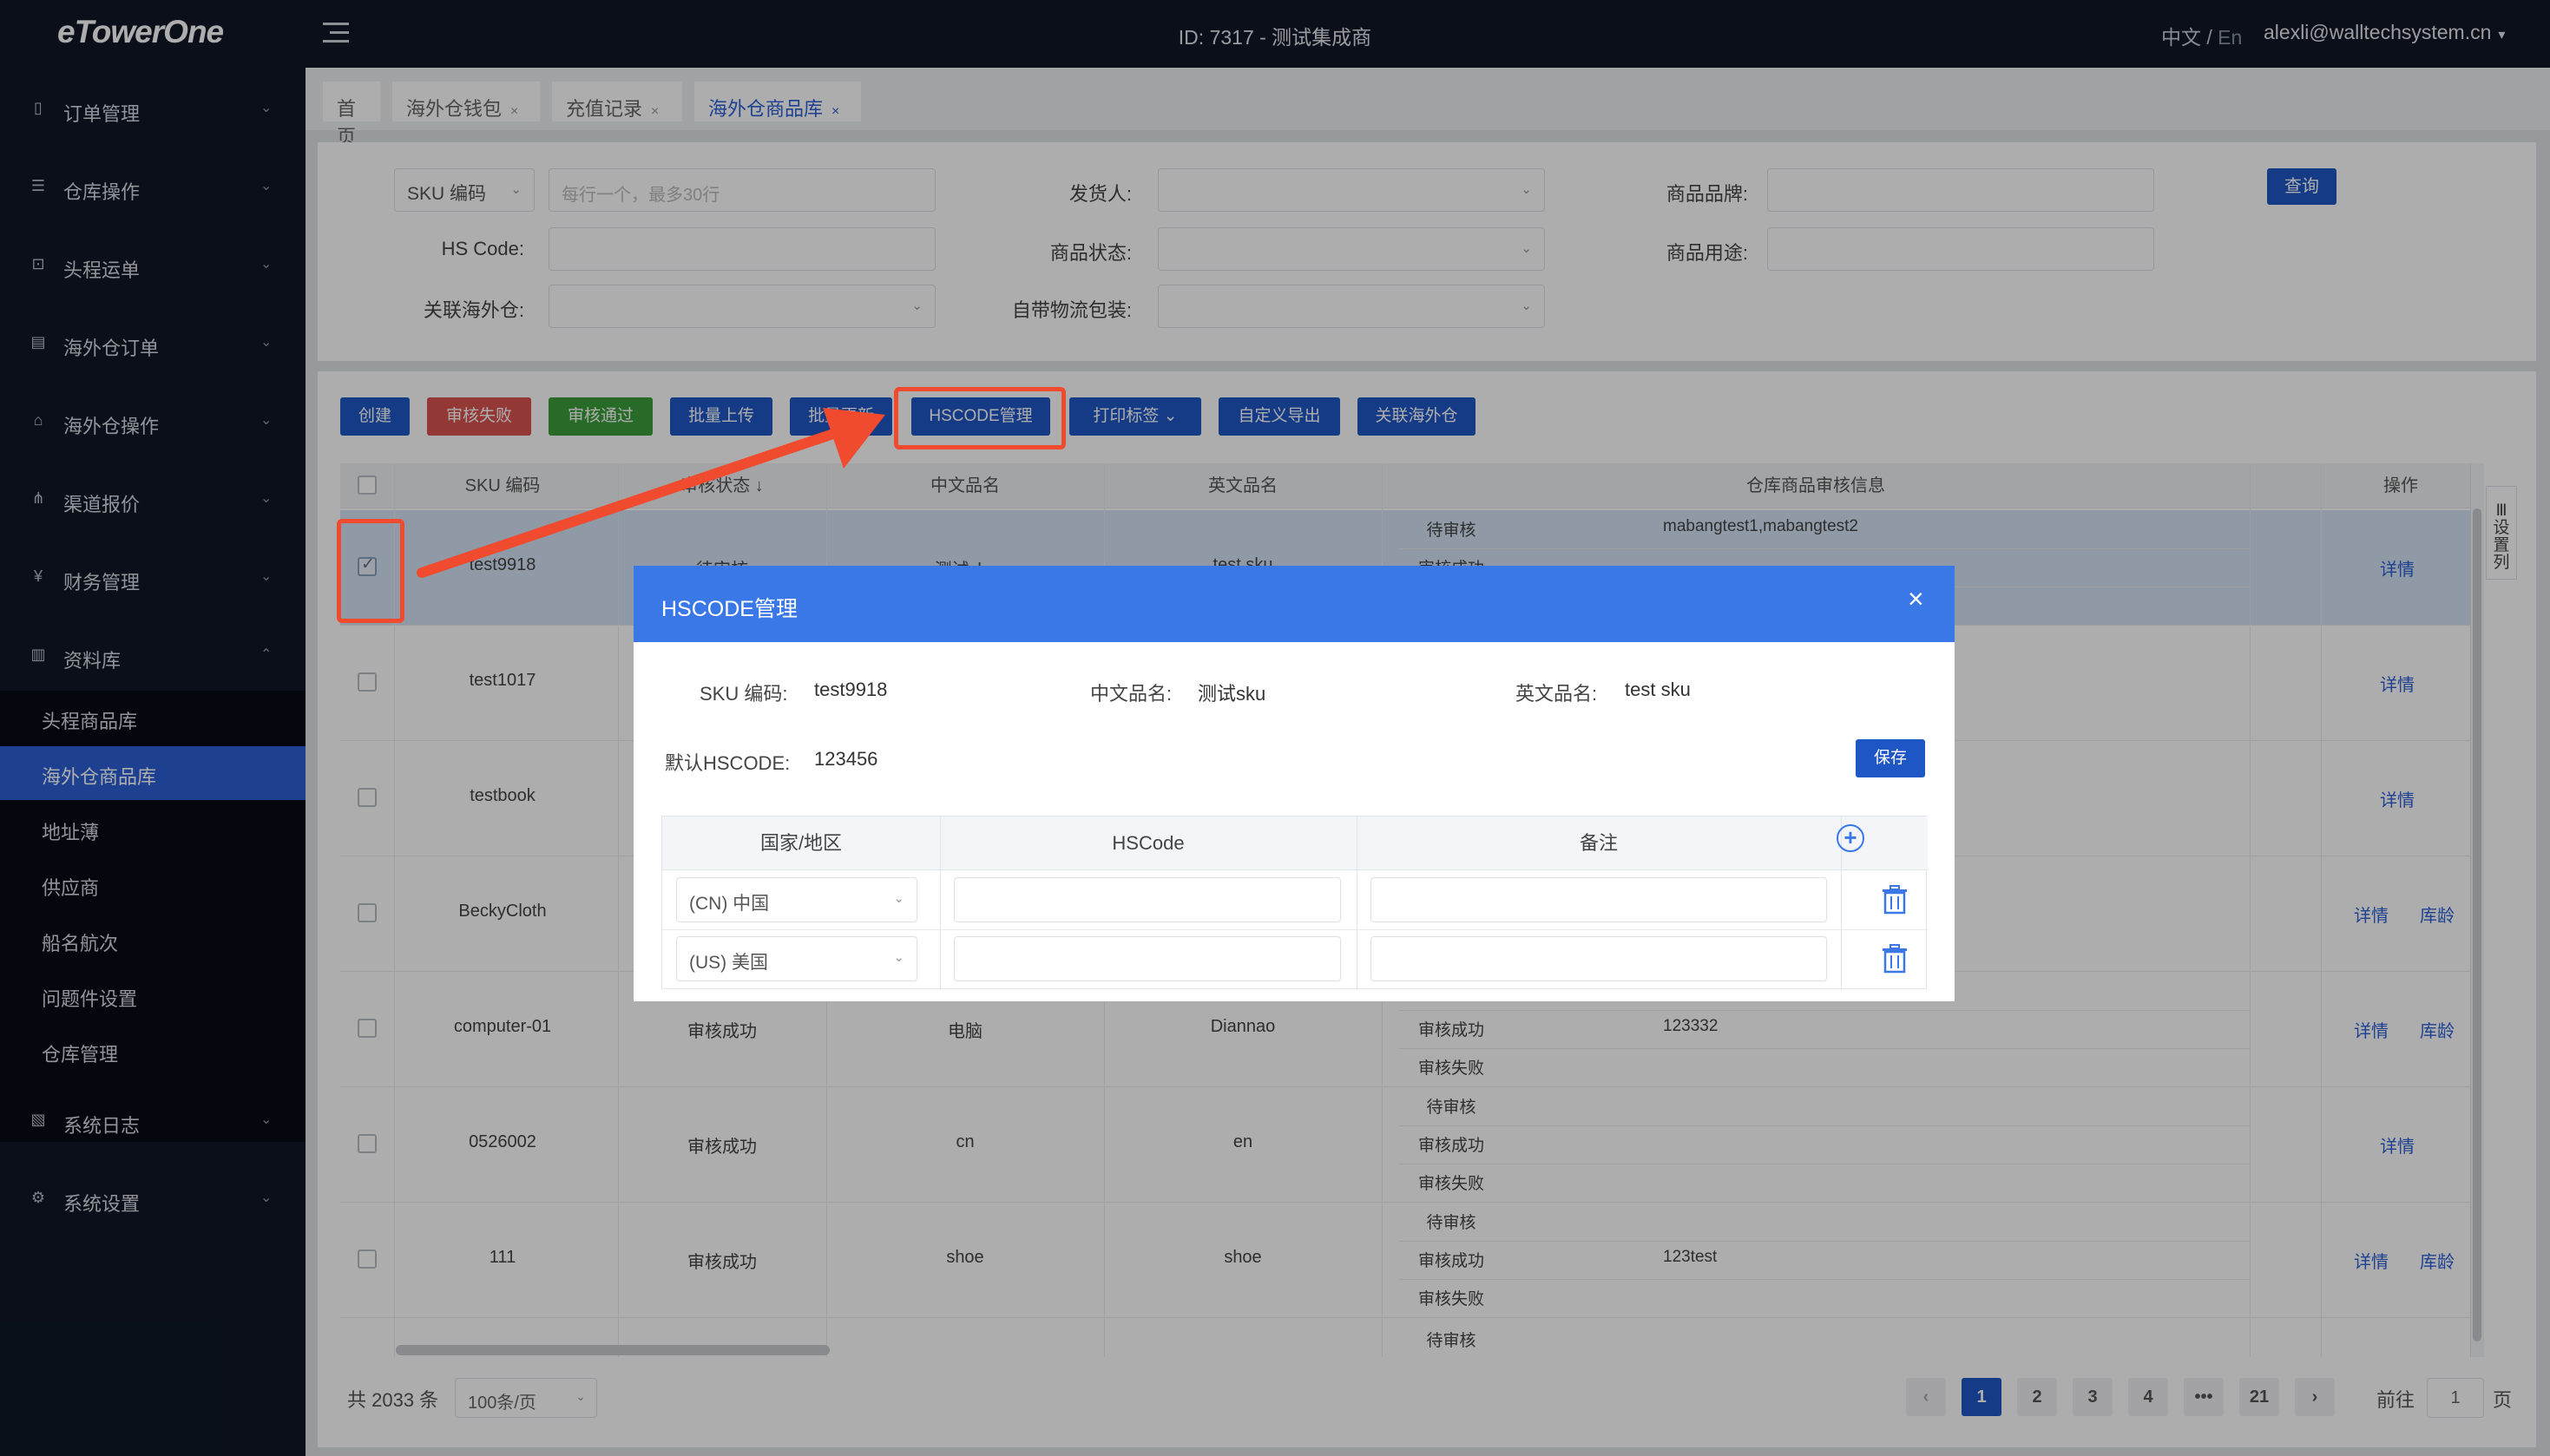 This screenshot has height=1456, width=2550. Describe the element at coordinates (1598, 958) in the screenshot. I see `remark-input-us` at that location.